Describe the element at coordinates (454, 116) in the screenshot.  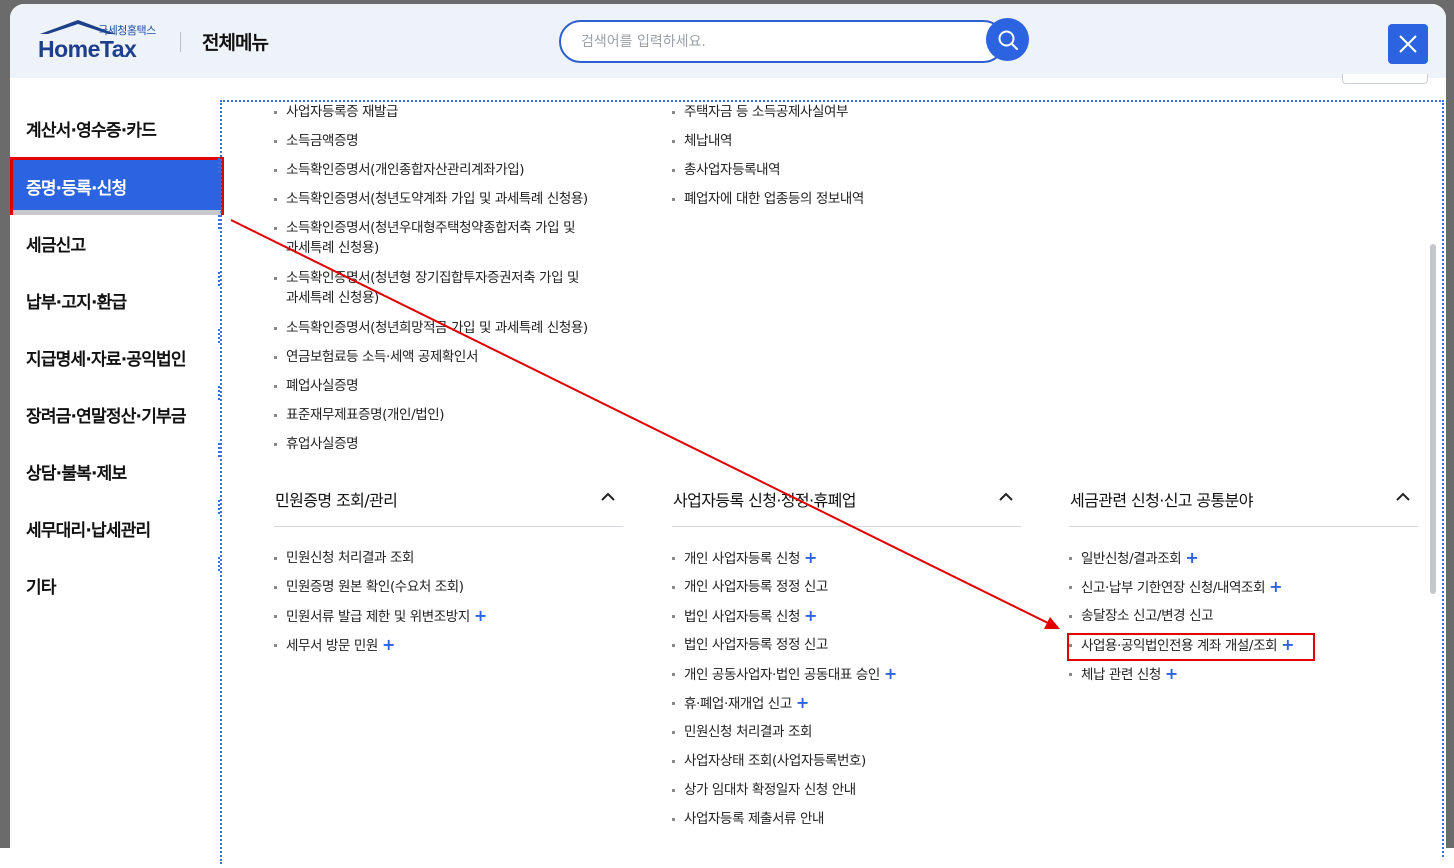
I see `list-item: 사업자등록증 재발급` at that location.